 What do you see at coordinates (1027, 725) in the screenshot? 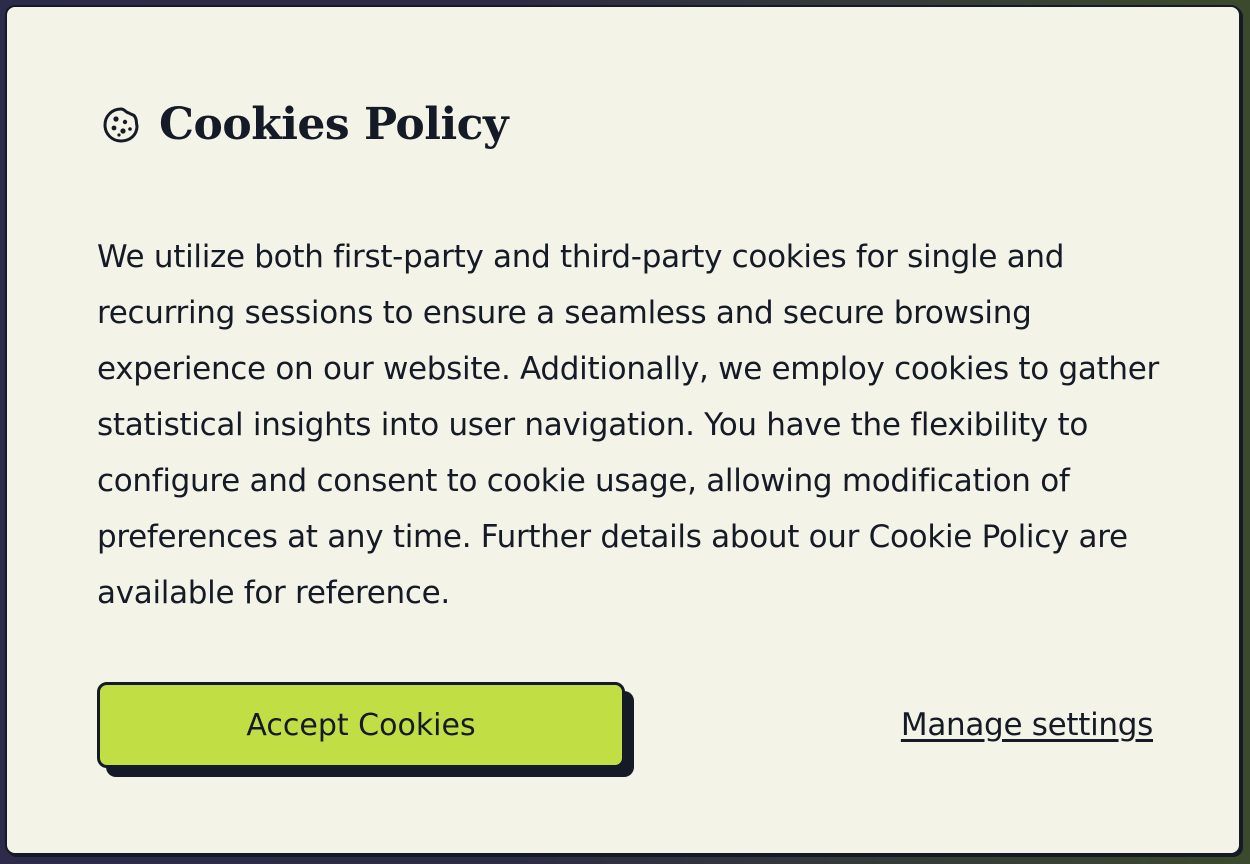
I see `manage-settings-link: Manage settings` at bounding box center [1027, 725].